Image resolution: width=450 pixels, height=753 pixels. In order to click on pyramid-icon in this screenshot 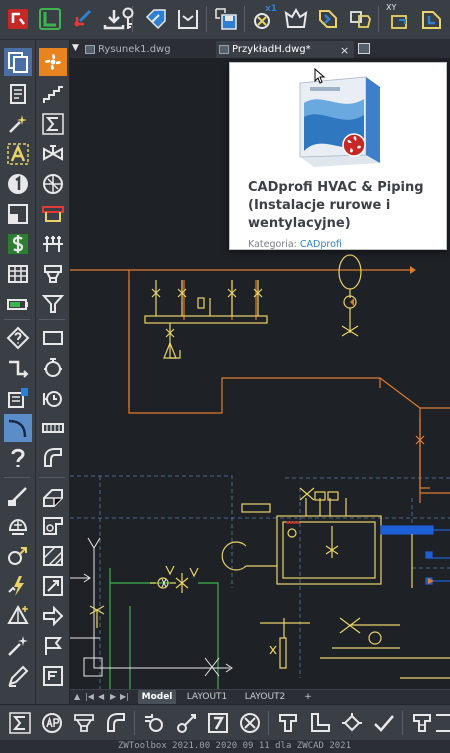, I will do `click(18, 616)`.